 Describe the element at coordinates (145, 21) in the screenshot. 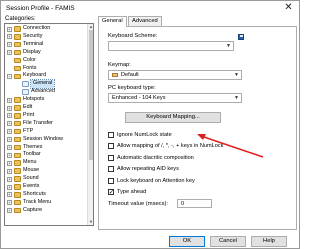

I see `tab-advanced: Advanced` at that location.